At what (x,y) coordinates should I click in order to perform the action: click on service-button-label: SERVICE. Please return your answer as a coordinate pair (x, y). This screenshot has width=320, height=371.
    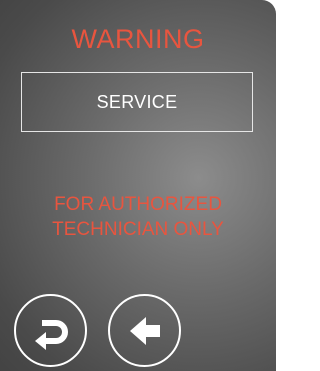
    Looking at the image, I should click on (137, 101).